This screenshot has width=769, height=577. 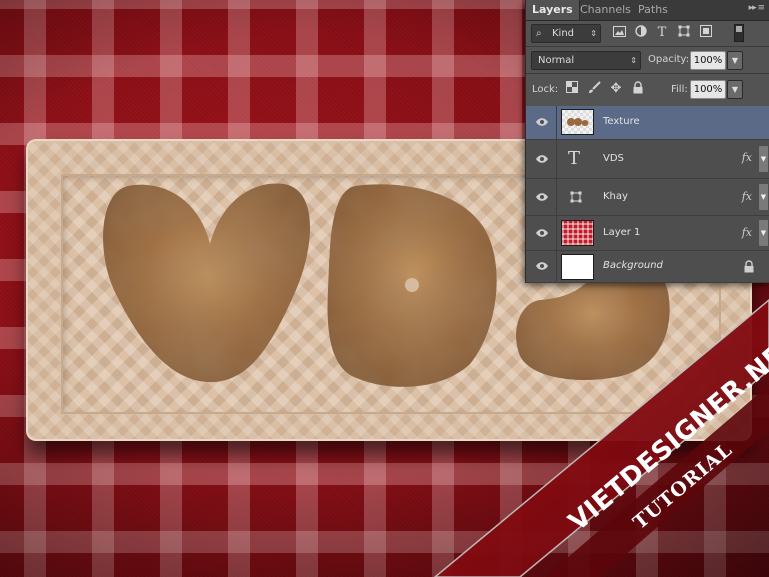 I want to click on type-filter-icon: T, so click(x=662, y=33).